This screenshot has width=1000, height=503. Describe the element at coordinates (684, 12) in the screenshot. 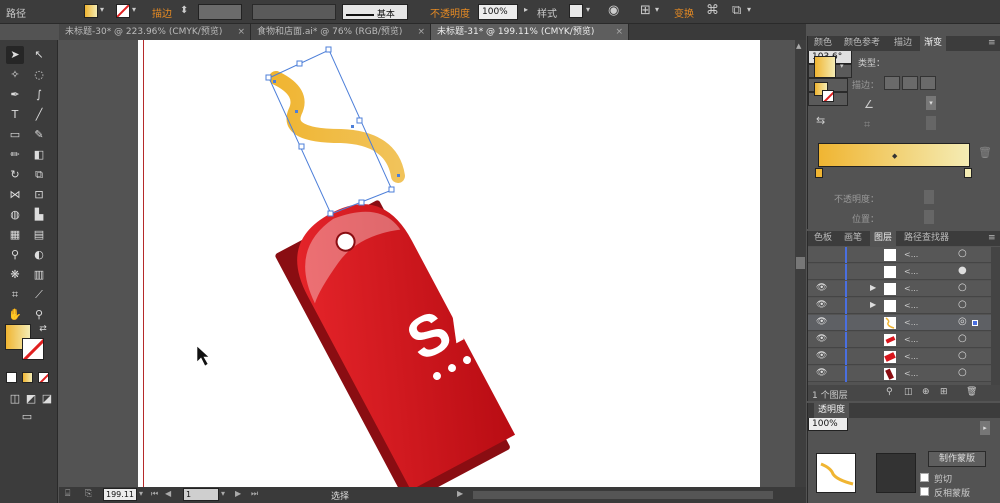

I see `transform-link: 变换` at that location.